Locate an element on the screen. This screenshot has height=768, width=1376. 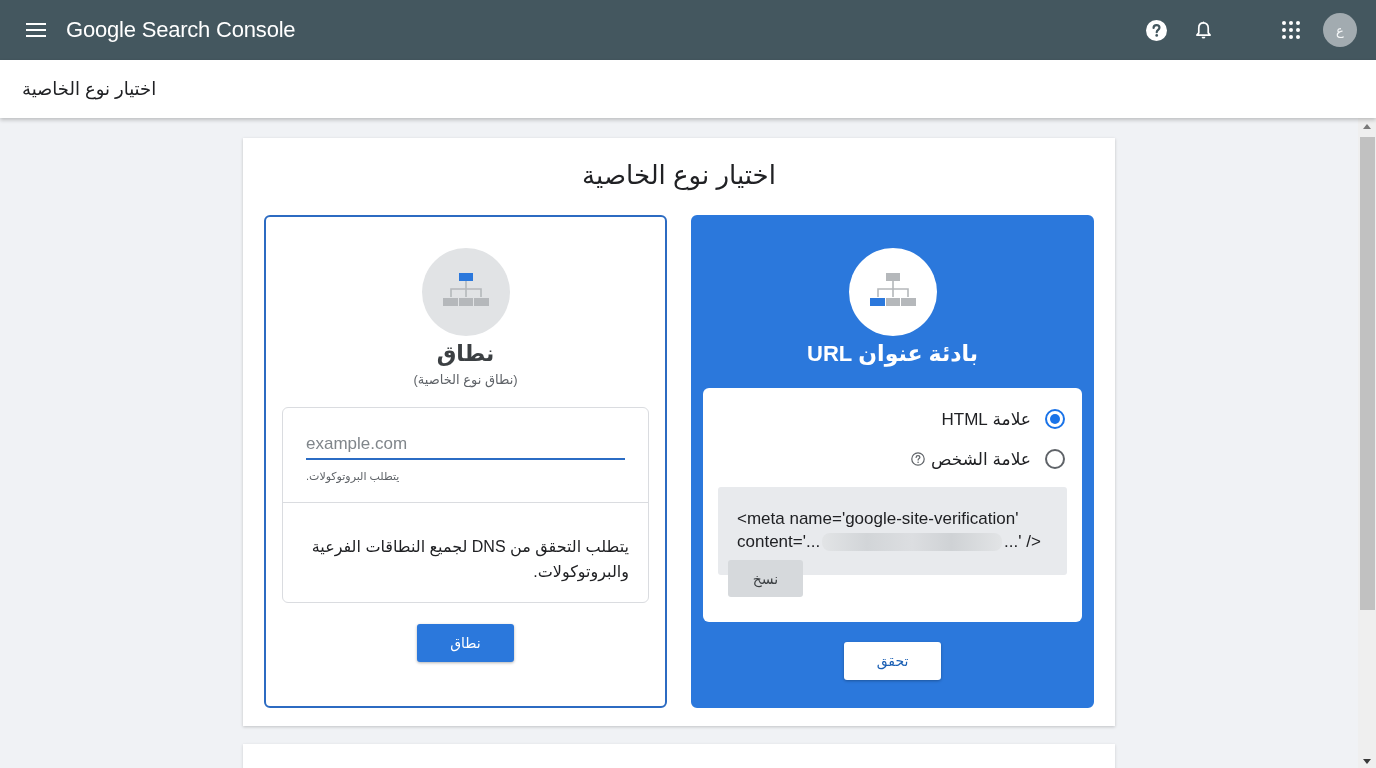
property-type-title: نطاق is located at coordinates (465, 354).